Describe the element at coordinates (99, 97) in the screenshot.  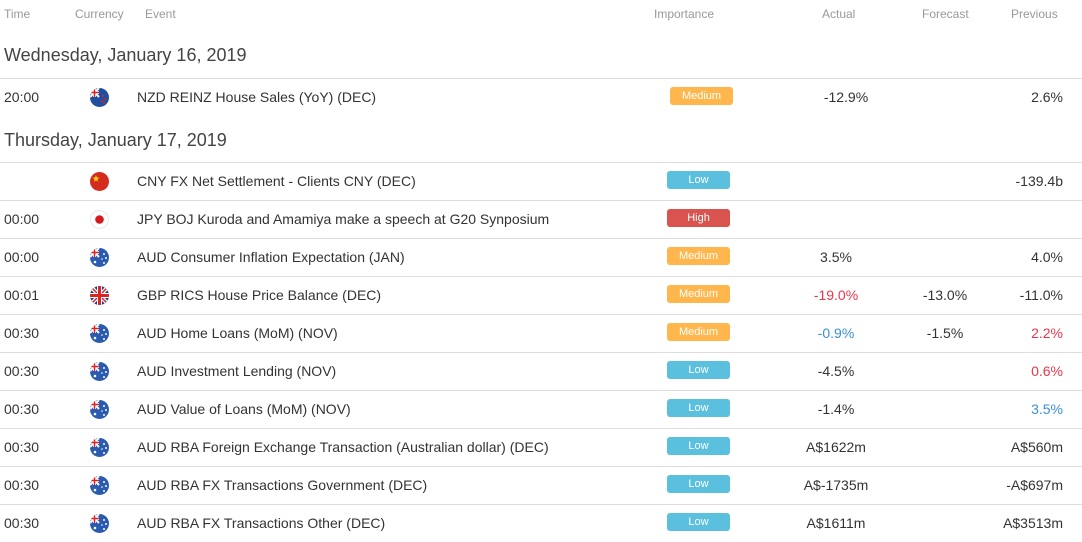
I see `new-zealand-flag-icon` at that location.